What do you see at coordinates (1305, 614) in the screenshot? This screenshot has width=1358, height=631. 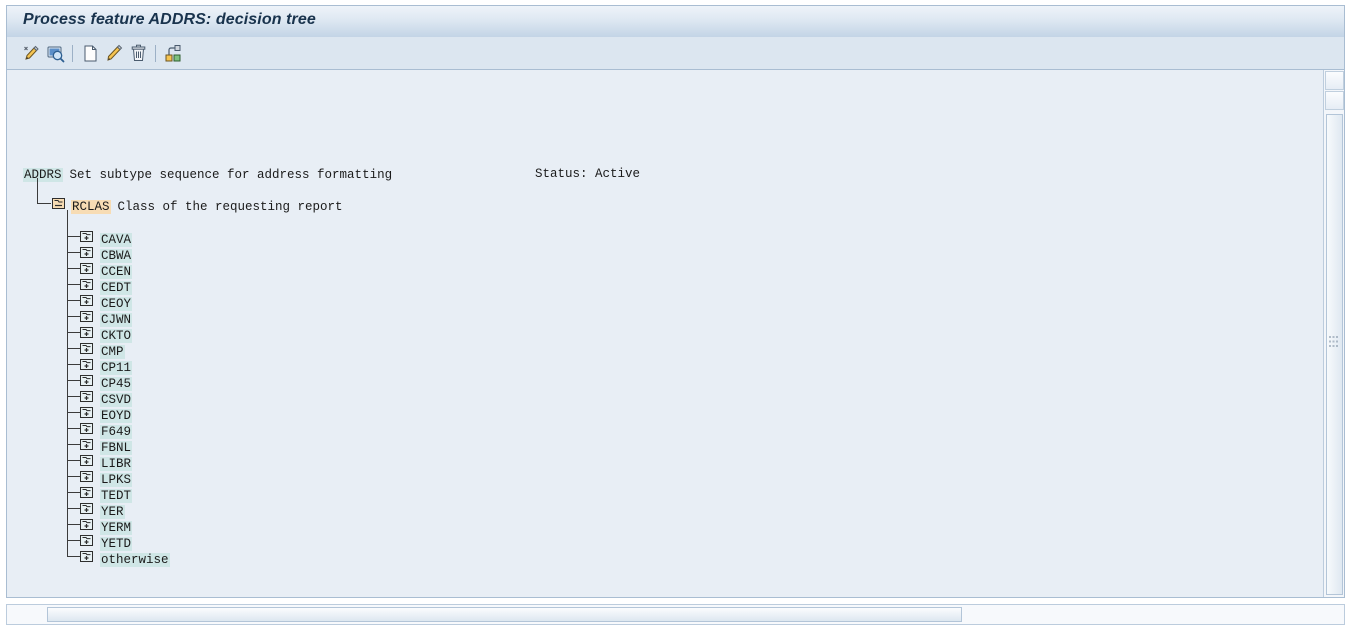 I see `scroll-left-arrow-end` at bounding box center [1305, 614].